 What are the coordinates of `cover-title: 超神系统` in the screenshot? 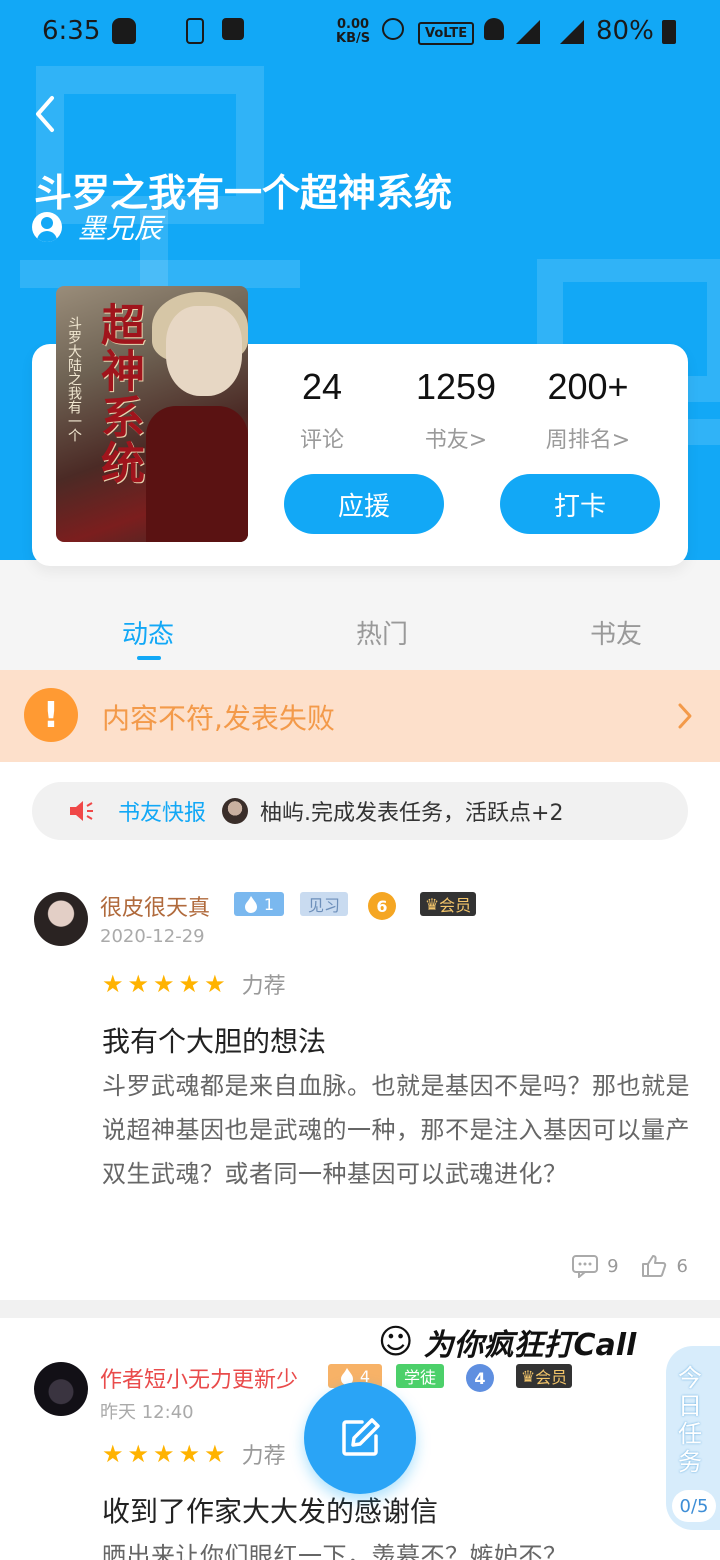 It's located at (118, 394).